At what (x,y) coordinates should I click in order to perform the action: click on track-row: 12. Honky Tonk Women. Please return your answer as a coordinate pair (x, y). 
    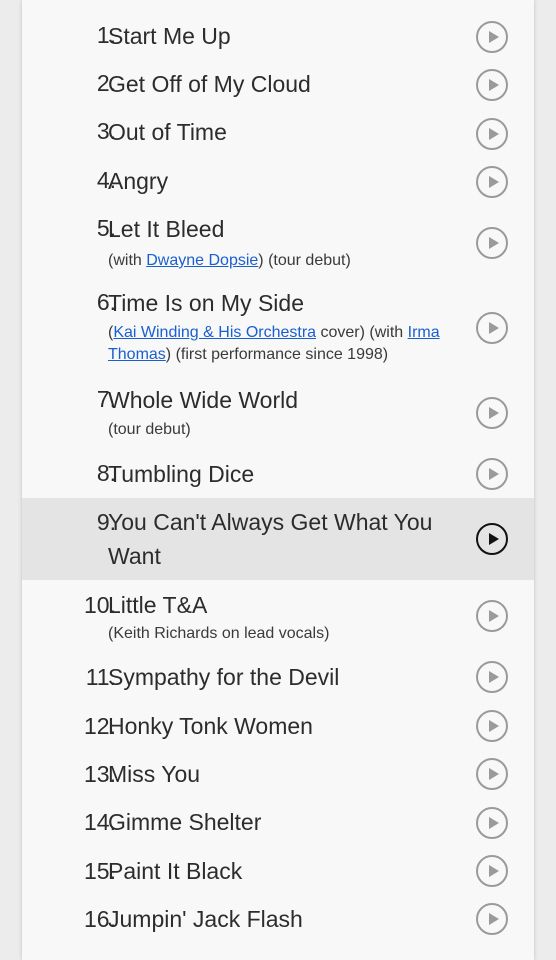
    Looking at the image, I should click on (278, 725).